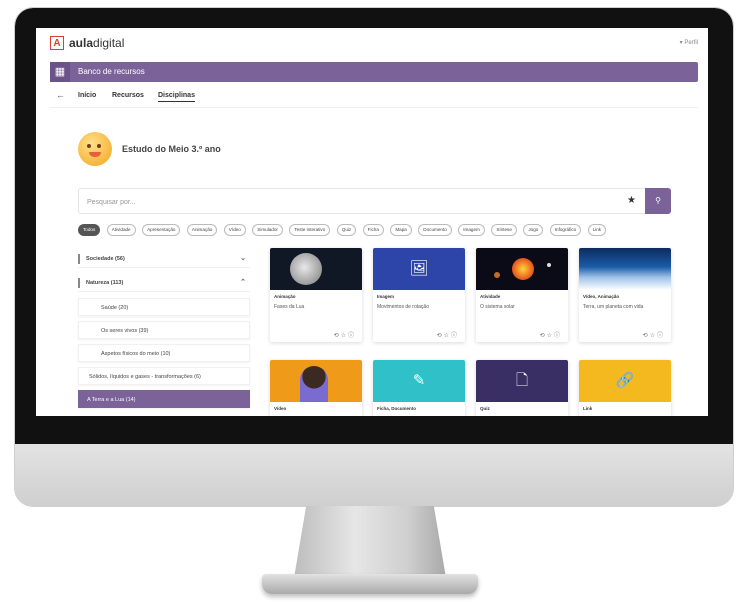  Describe the element at coordinates (565, 230) in the screenshot. I see `filter-chip-infografico: Infográfico` at that location.